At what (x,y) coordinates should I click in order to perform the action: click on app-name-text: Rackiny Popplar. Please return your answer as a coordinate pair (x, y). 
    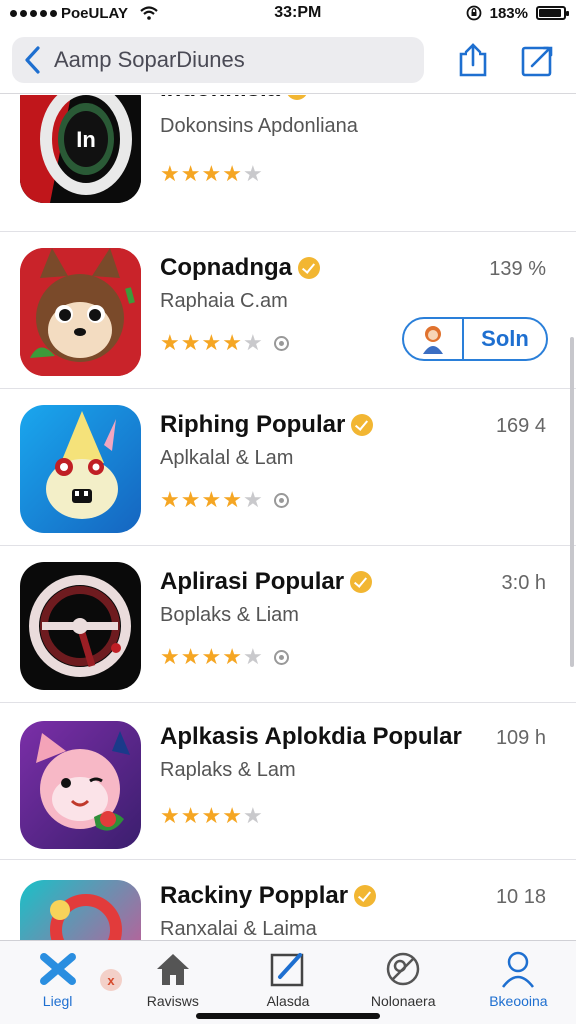
    Looking at the image, I should click on (254, 895).